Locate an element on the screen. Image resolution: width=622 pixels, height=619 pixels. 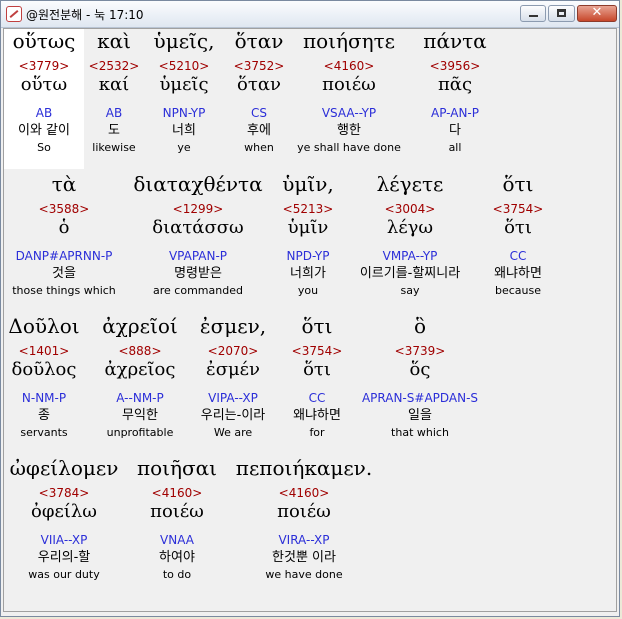
word-block: πάντα <3956> πᾶς AP-AN-P 다 all is located at coordinates (455, 91).